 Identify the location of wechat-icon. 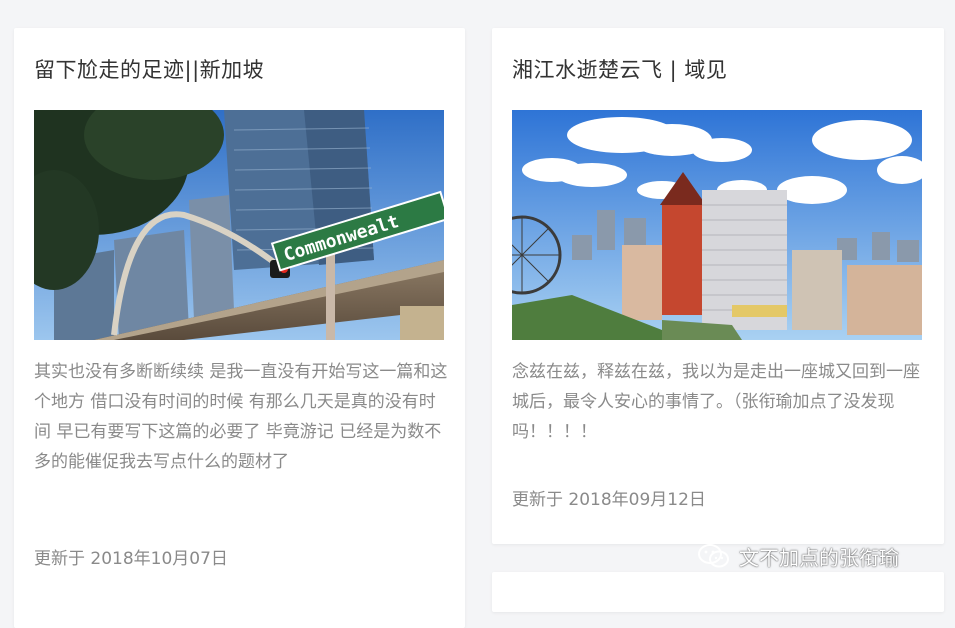
(713, 556).